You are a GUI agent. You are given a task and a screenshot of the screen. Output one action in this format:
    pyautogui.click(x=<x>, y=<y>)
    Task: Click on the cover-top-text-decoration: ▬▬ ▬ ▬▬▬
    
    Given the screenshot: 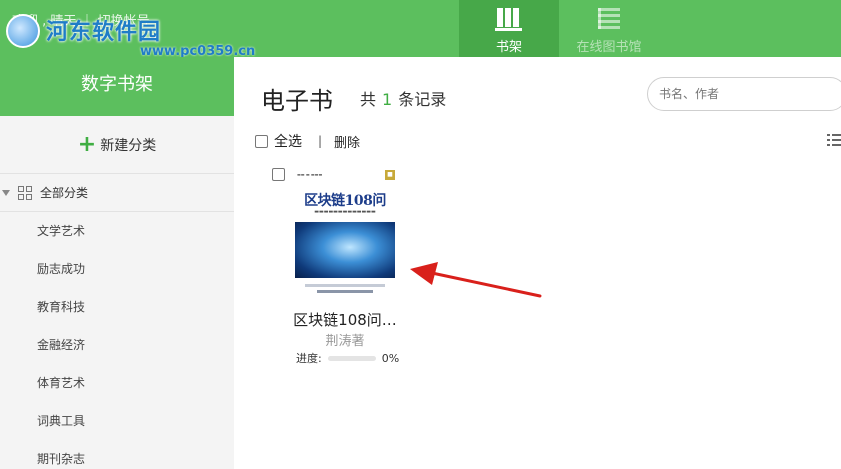 What is the action you would take?
    pyautogui.click(x=310, y=174)
    